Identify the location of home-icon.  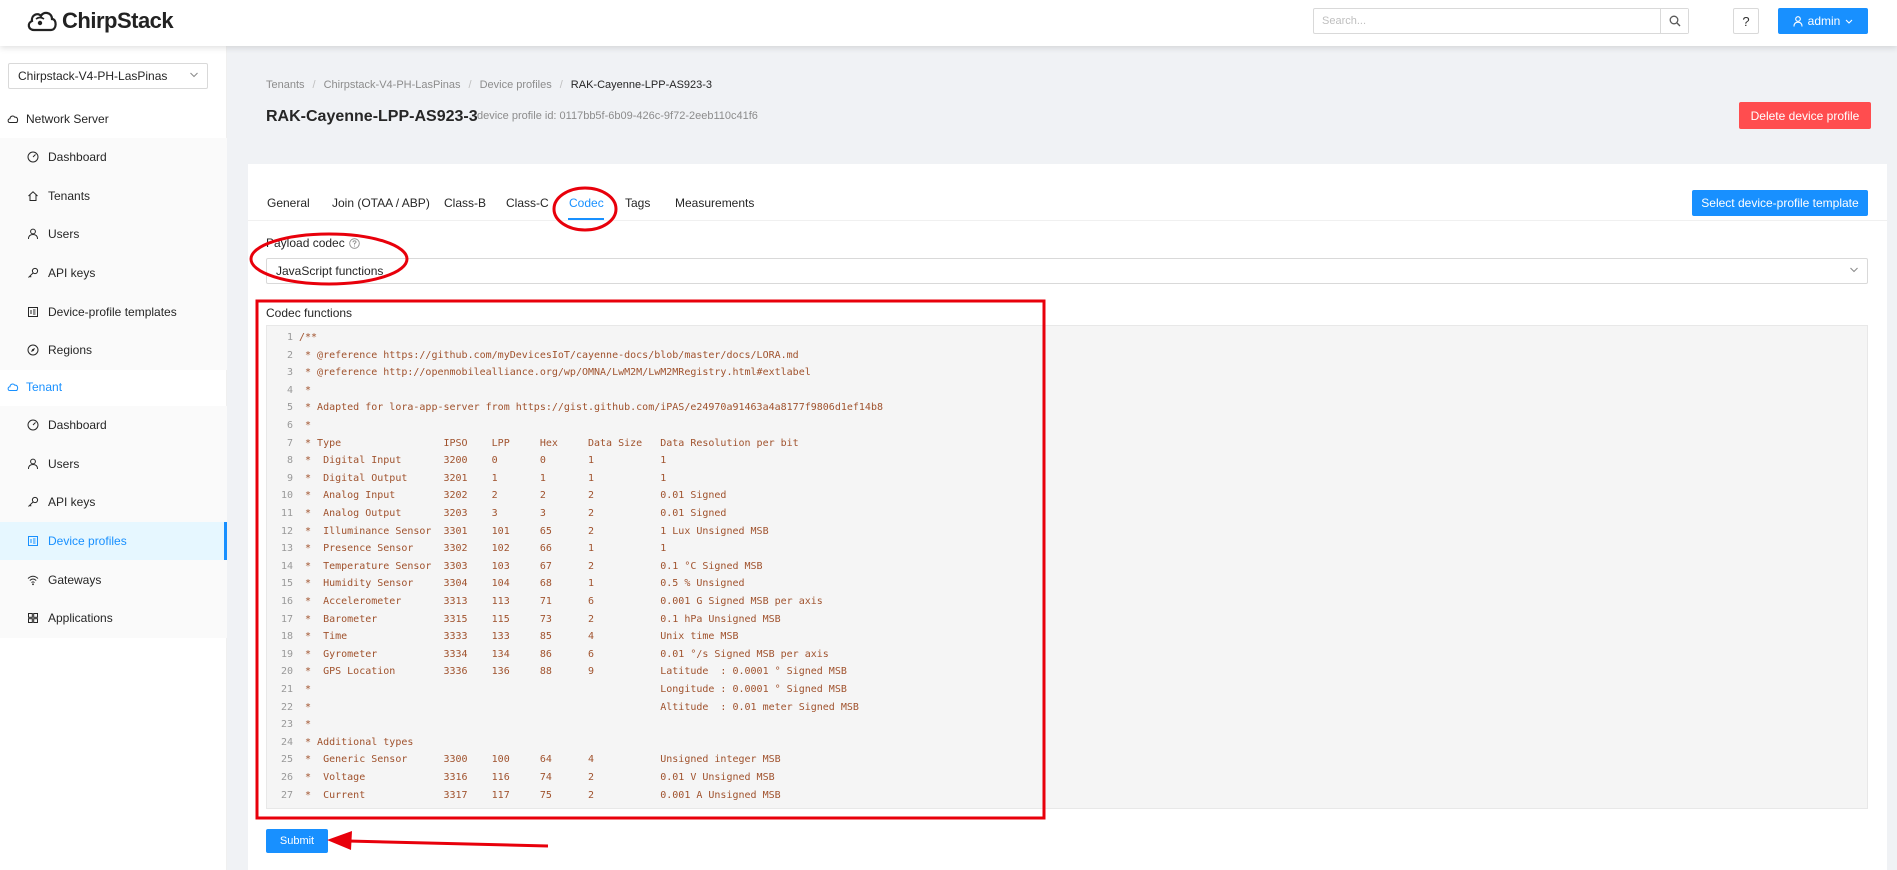
(33, 196).